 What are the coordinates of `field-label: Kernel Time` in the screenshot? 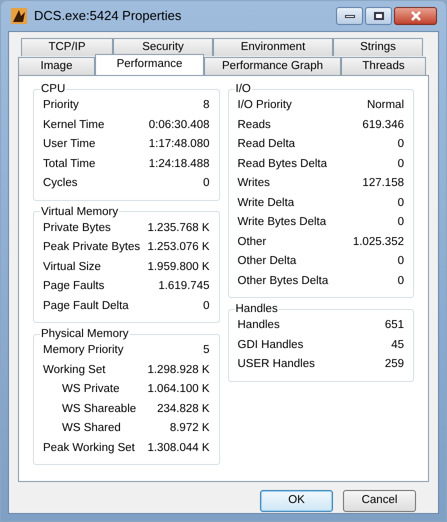 It's located at (73, 125).